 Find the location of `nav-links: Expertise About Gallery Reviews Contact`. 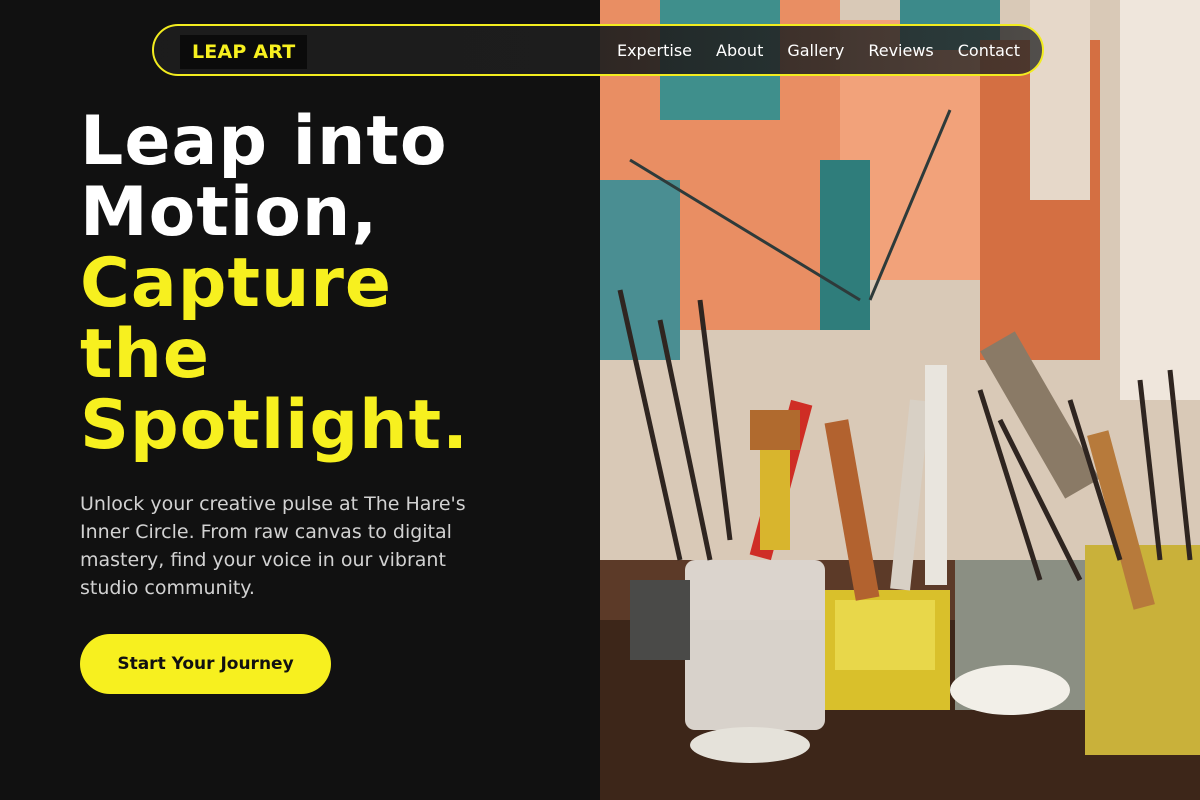

nav-links: Expertise About Gallery Reviews Contact is located at coordinates (818, 50).